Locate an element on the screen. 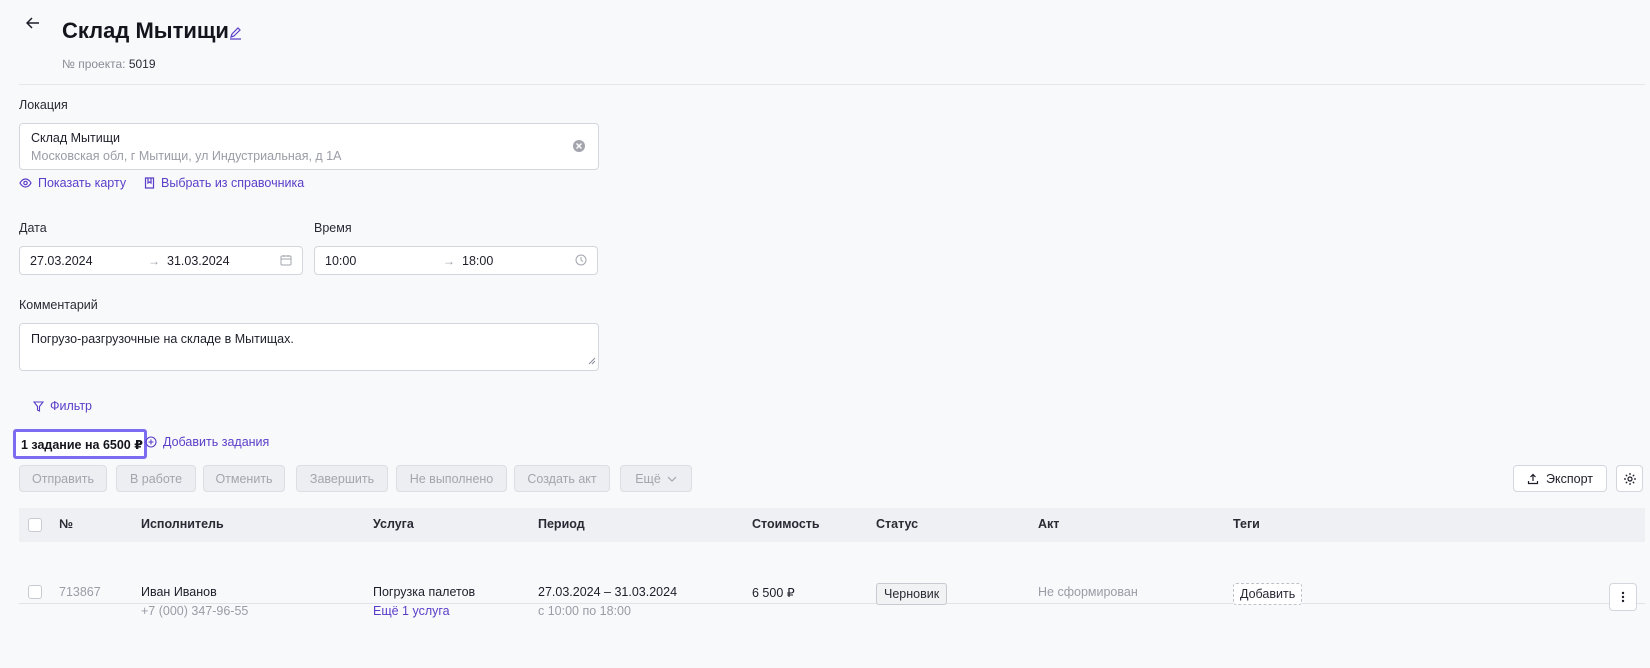  select-all-checkbox is located at coordinates (35, 525).